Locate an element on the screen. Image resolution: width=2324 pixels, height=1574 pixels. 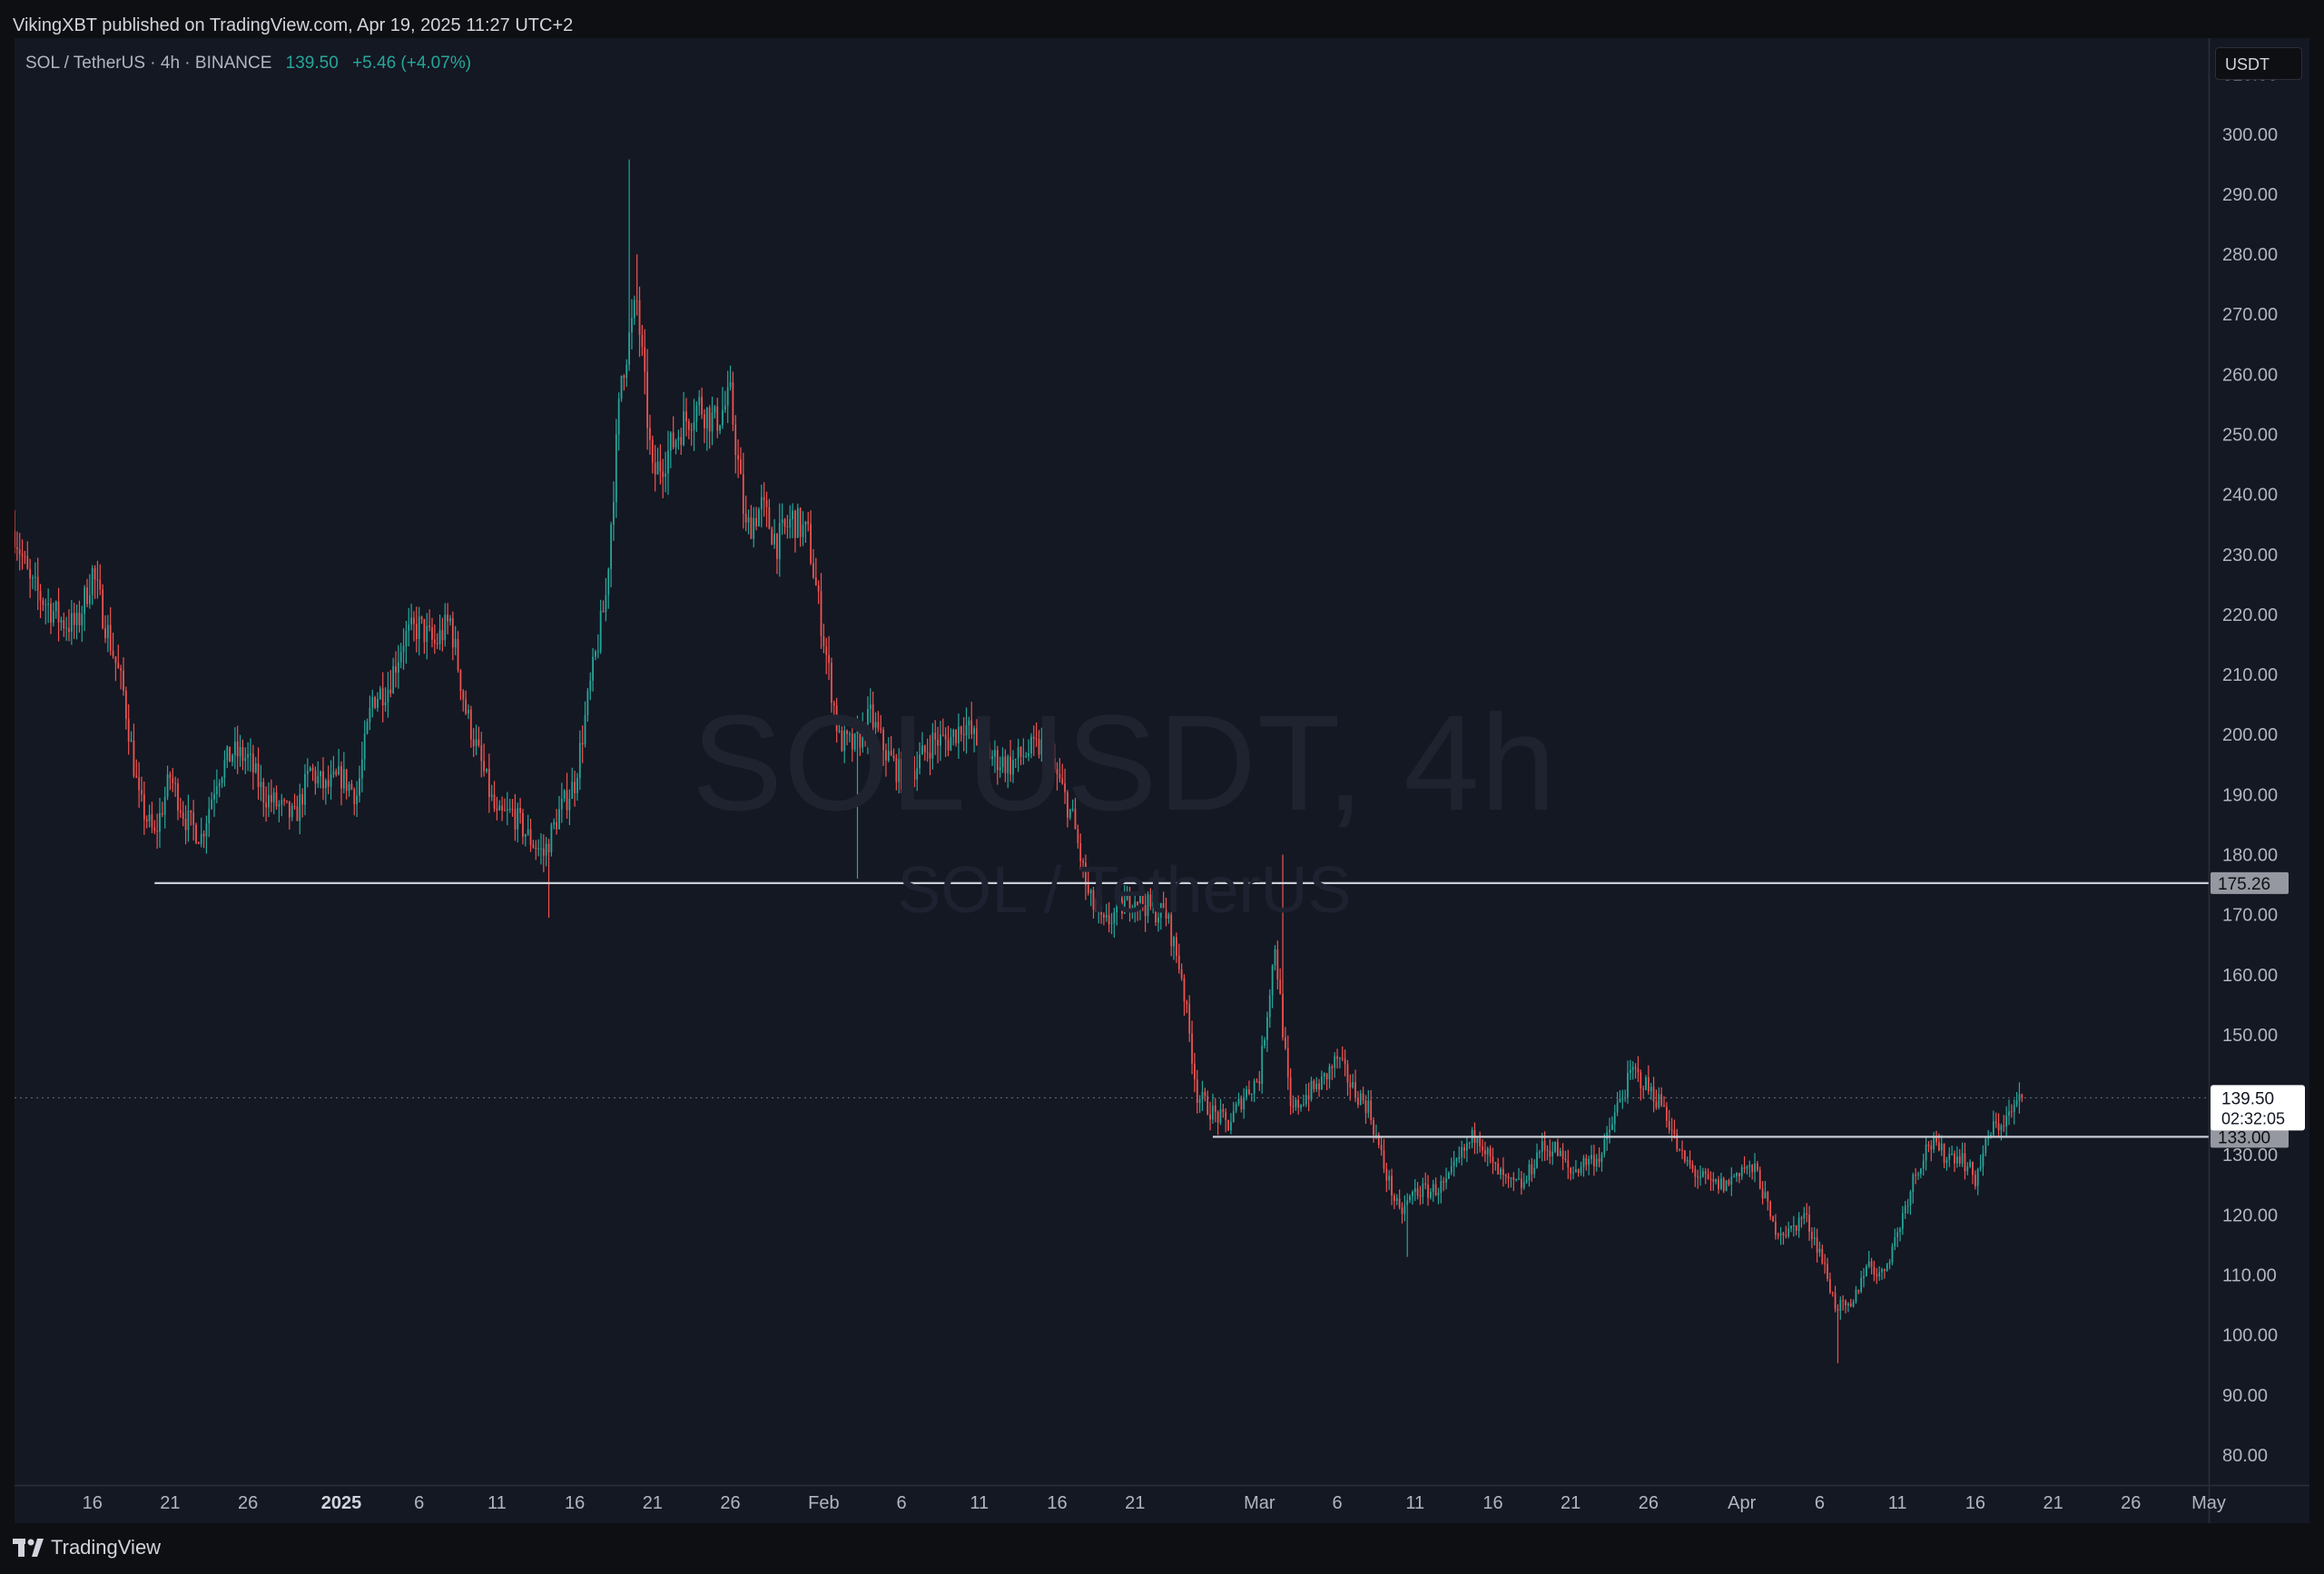
level-price-label: 133.00 is located at coordinates (2244, 1137).